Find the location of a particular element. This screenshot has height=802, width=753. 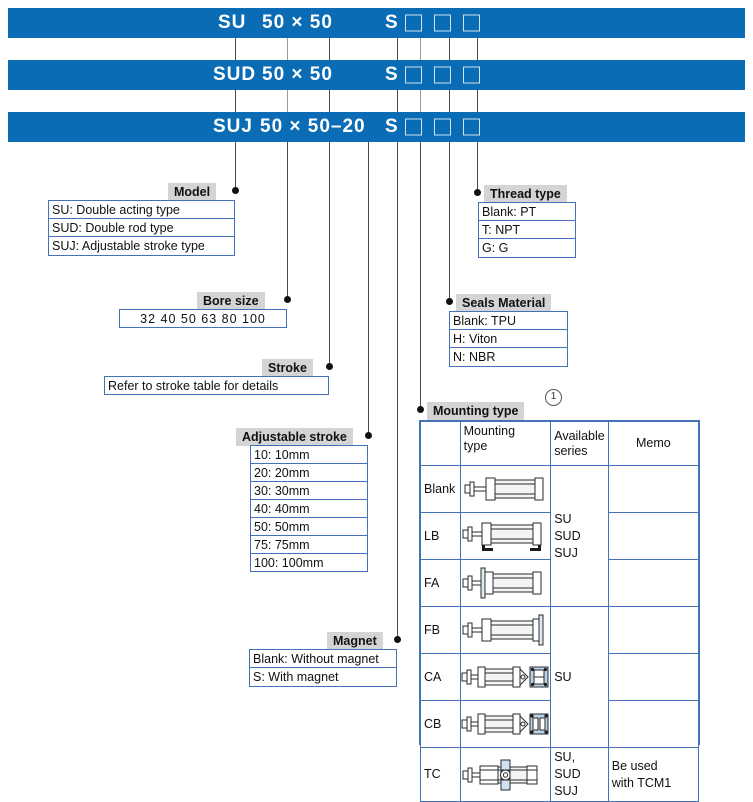

adjustable-stroke-option-3: 40: 40mm is located at coordinates (309, 509).